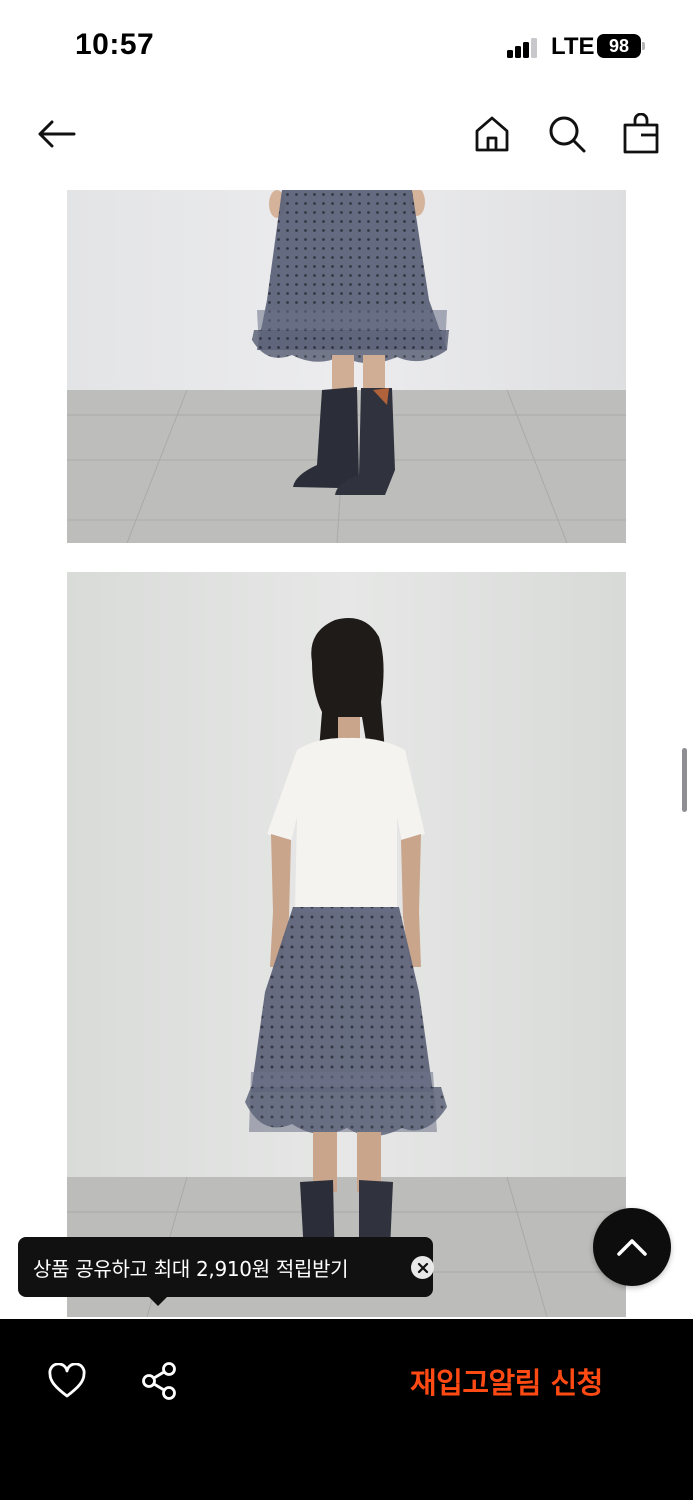 This screenshot has height=1500, width=693. Describe the element at coordinates (115, 44) in the screenshot. I see `status-time: 10:57` at that location.